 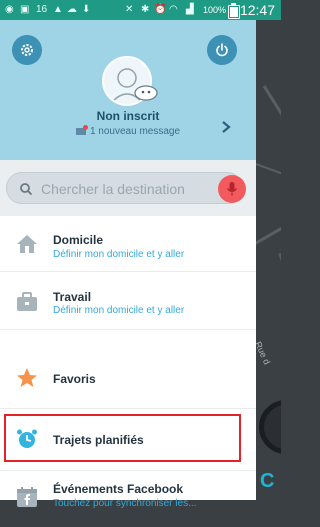 What do you see at coordinates (128, 302) in the screenshot?
I see `menu-item-work: Travail Définir mon domicile et y aller` at bounding box center [128, 302].